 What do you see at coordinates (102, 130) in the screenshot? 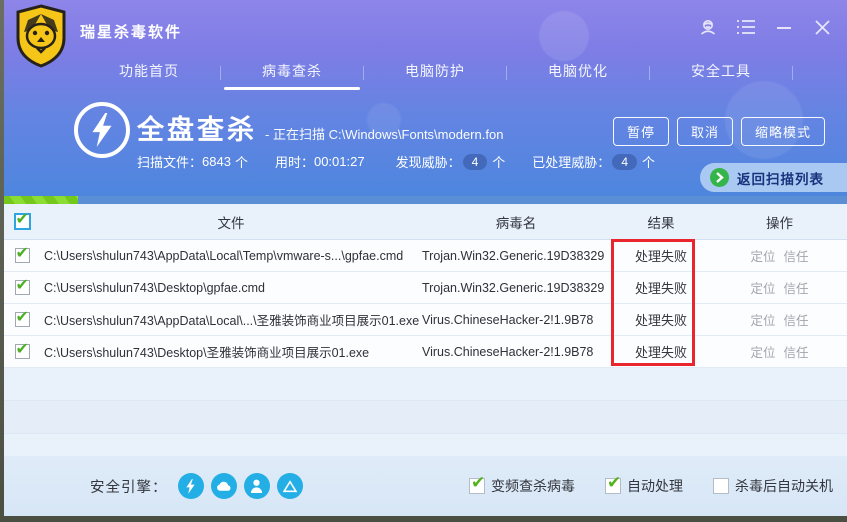
I see `lightning-scan-icon` at bounding box center [102, 130].